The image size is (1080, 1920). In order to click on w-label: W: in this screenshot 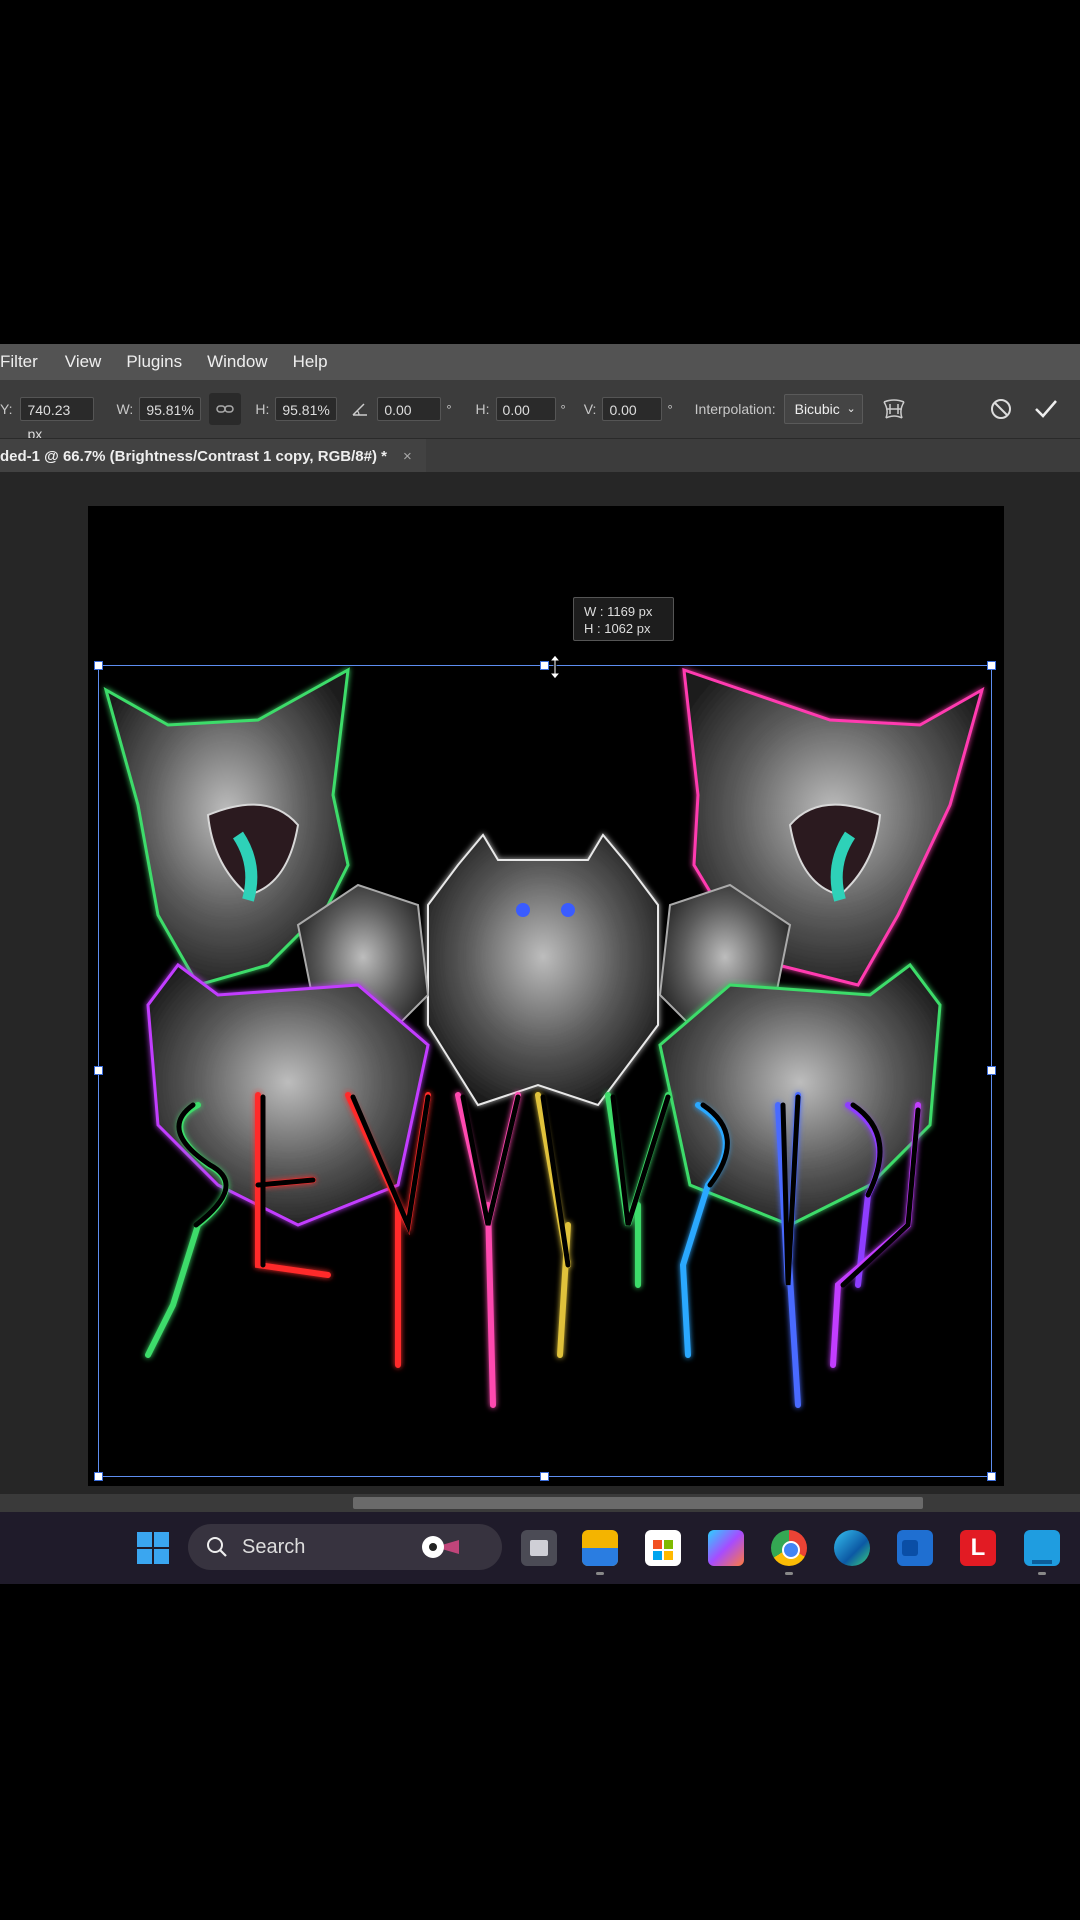, I will do `click(125, 409)`.